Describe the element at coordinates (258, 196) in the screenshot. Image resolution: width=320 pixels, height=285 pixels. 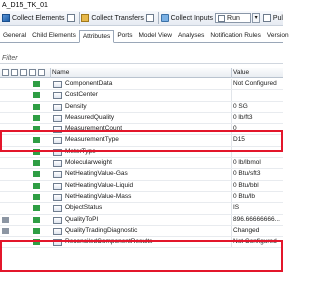
I see `attribute-value: 0 Btu/lb` at that location.